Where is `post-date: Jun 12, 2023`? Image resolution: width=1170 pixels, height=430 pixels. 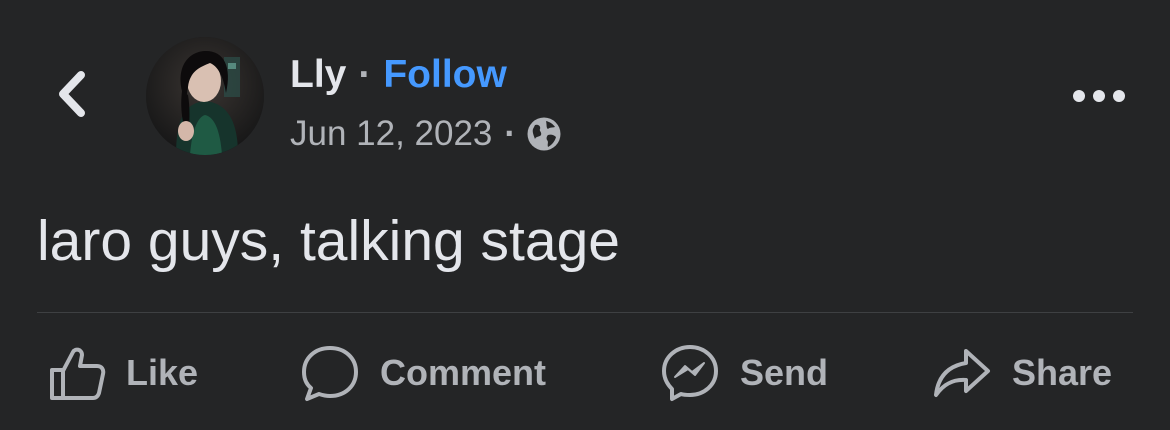
post-date: Jun 12, 2023 is located at coordinates (391, 134).